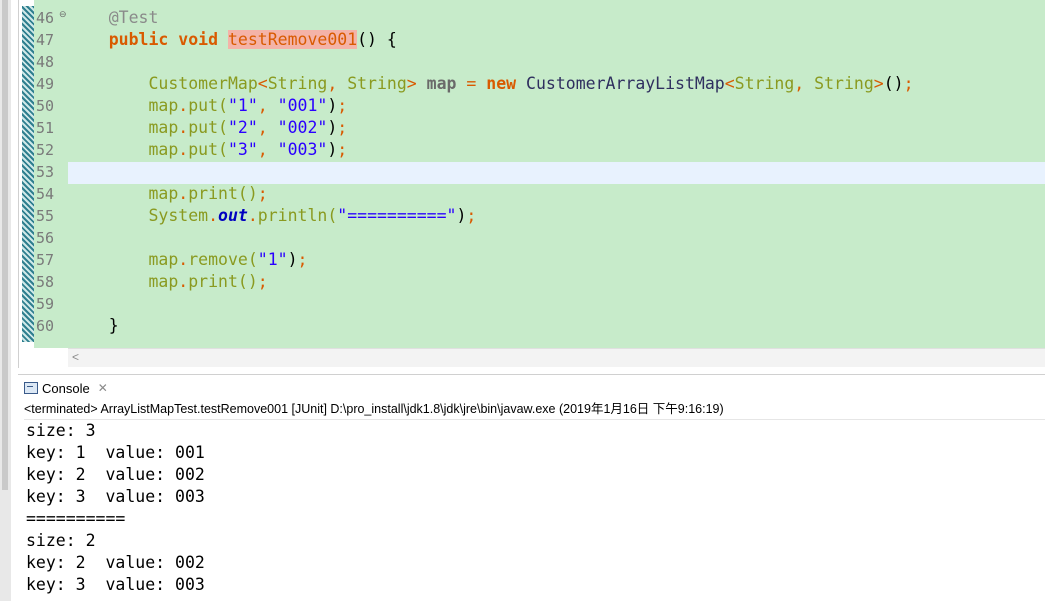 This screenshot has width=1045, height=602. What do you see at coordinates (233, 215) in the screenshot?
I see `static-field: out` at bounding box center [233, 215].